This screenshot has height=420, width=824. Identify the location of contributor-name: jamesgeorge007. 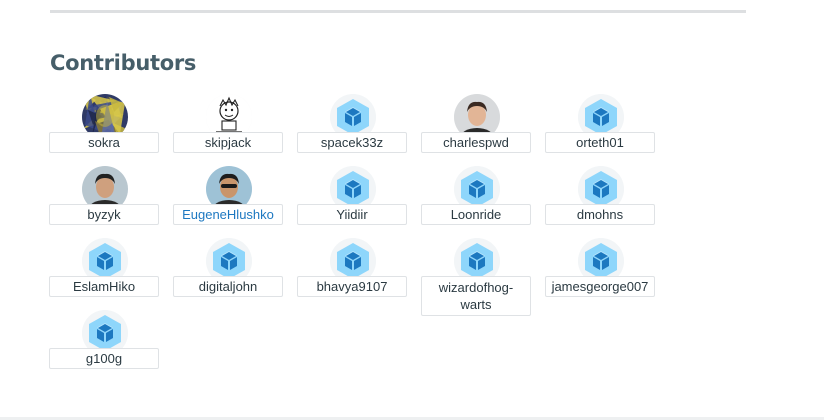
(600, 286).